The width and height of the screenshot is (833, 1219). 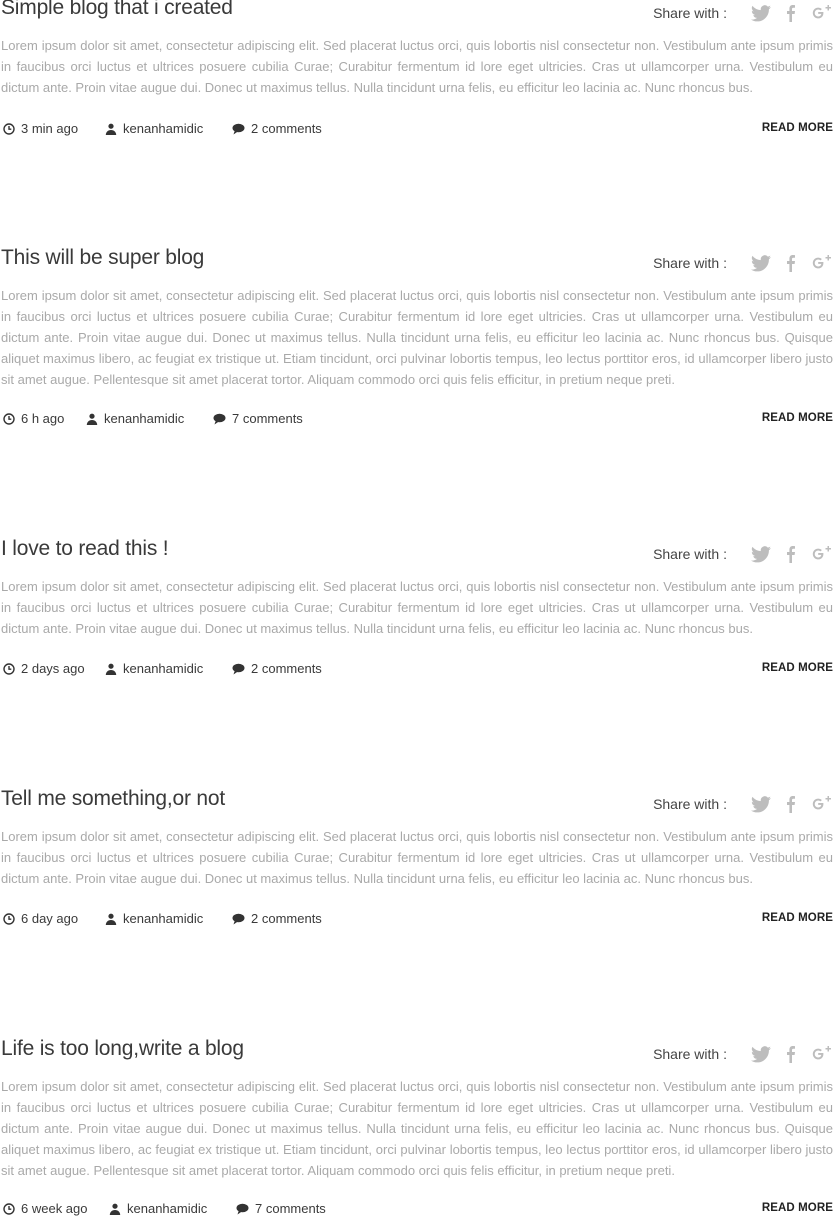 What do you see at coordinates (43, 418) in the screenshot?
I see `post-time-text: 6 h ago` at bounding box center [43, 418].